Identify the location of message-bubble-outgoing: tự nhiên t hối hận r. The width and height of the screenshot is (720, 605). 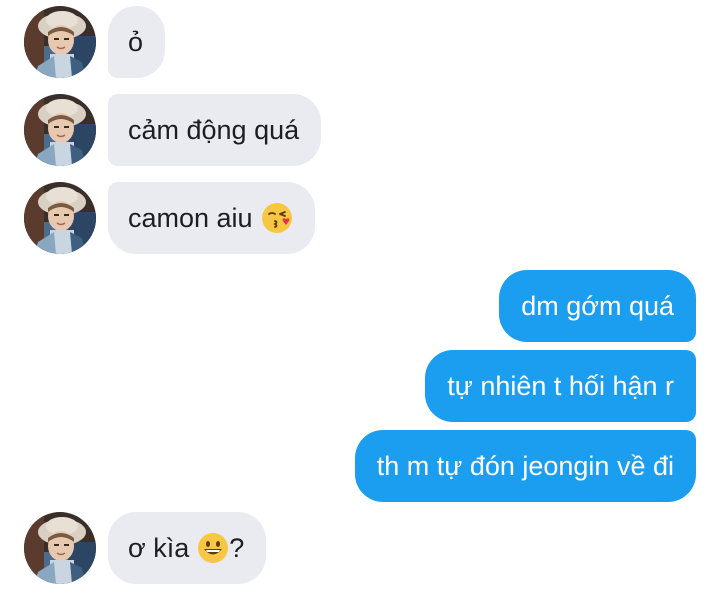
(560, 386).